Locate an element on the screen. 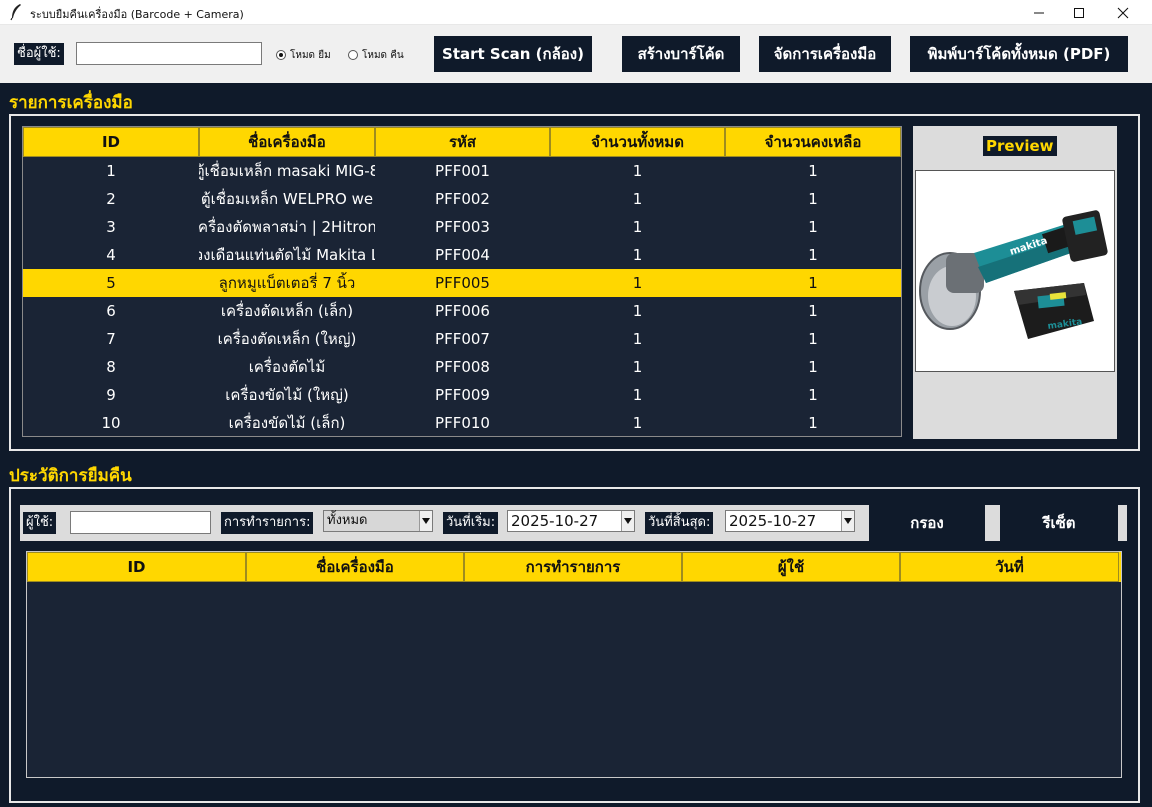 This screenshot has height=807, width=1152. row-id: 2 is located at coordinates (111, 199).